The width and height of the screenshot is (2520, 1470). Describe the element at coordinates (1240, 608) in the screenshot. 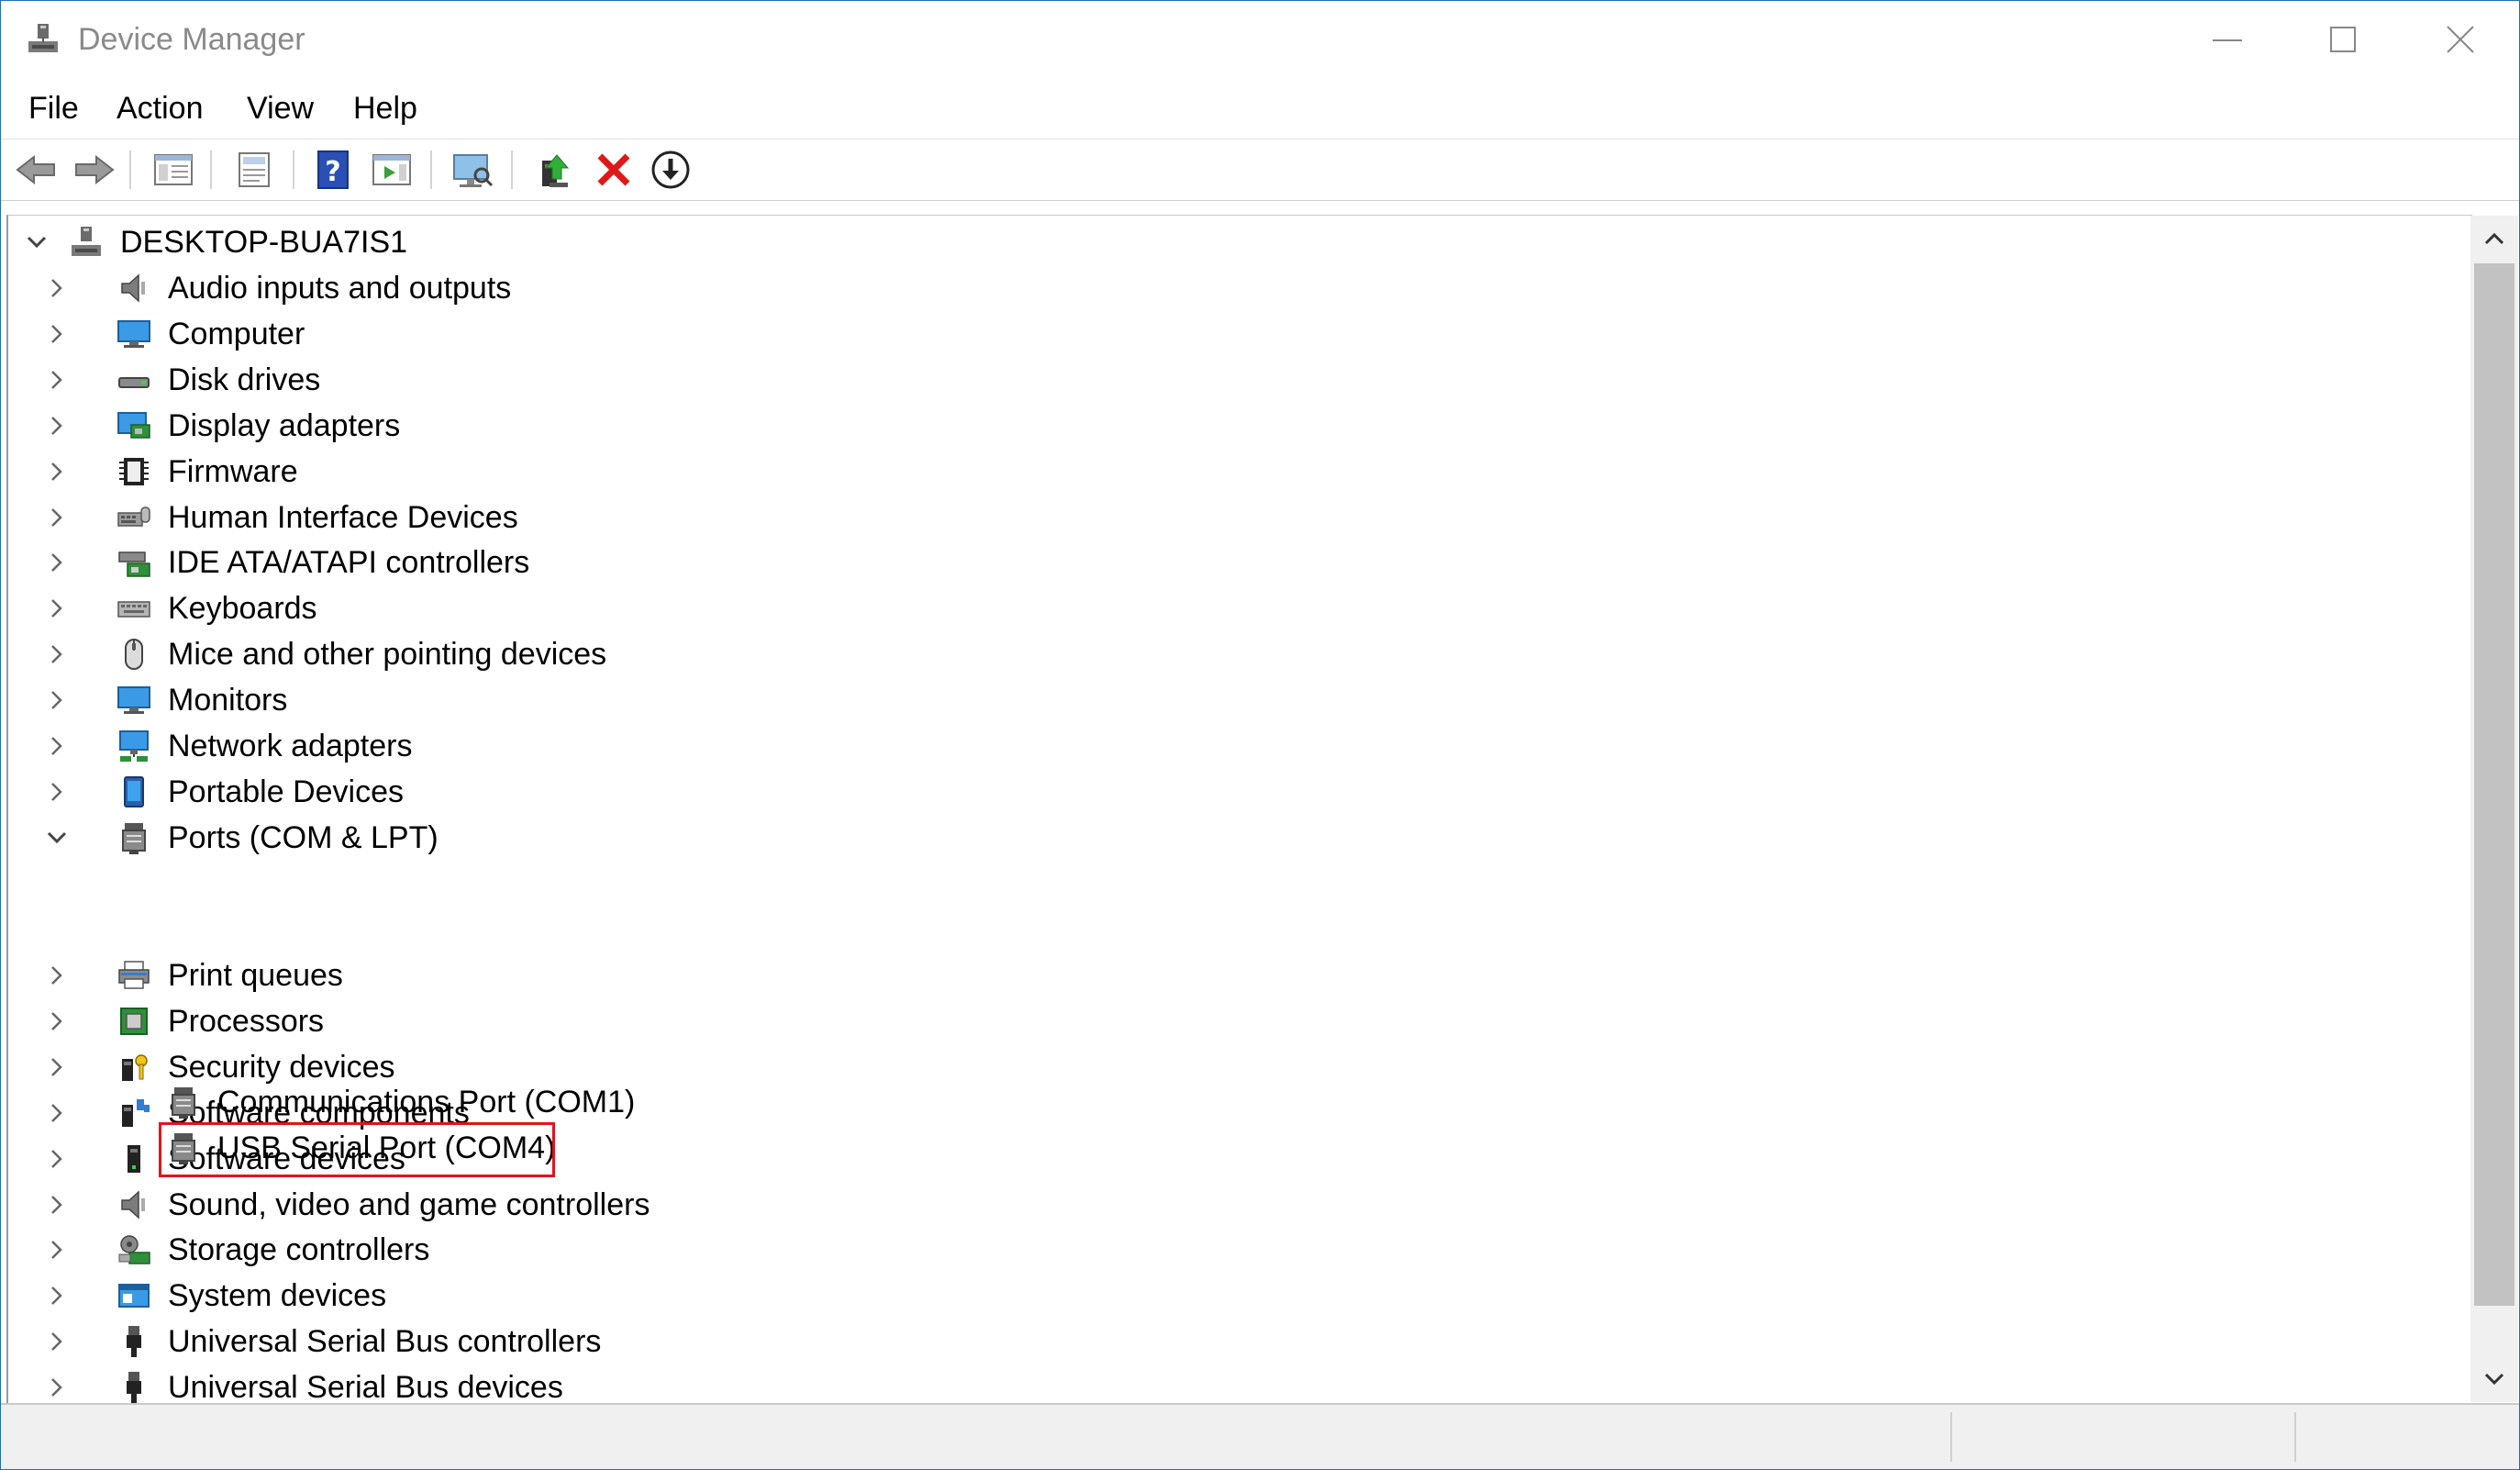

I see `tree-category-keyboards: Keyboards` at that location.